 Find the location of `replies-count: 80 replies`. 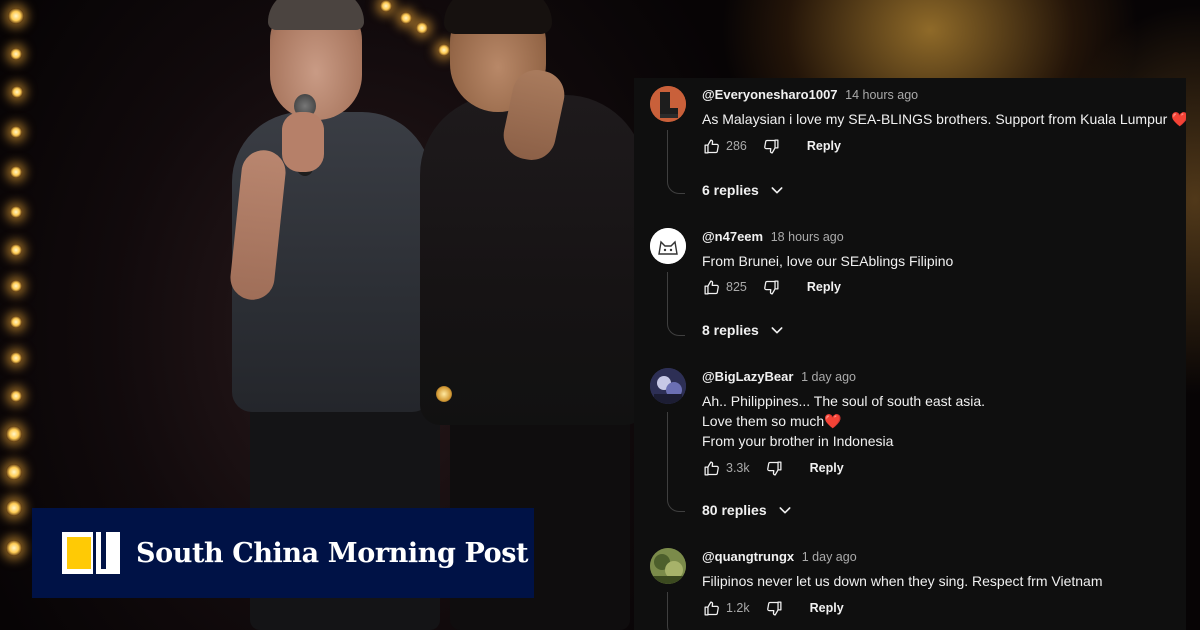

replies-count: 80 replies is located at coordinates (734, 510).